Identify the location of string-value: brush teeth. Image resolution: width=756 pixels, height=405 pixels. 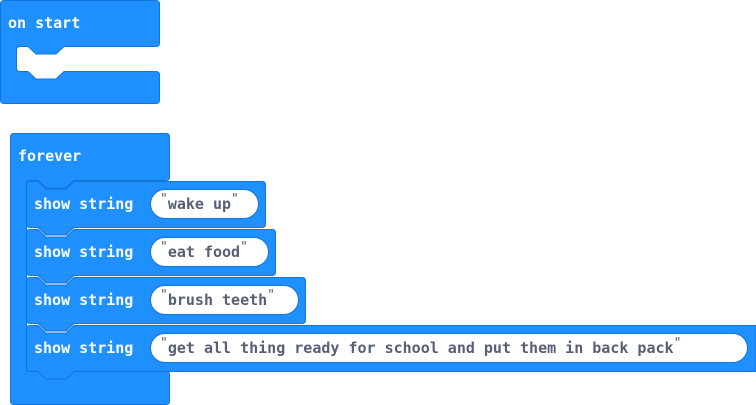
(217, 300).